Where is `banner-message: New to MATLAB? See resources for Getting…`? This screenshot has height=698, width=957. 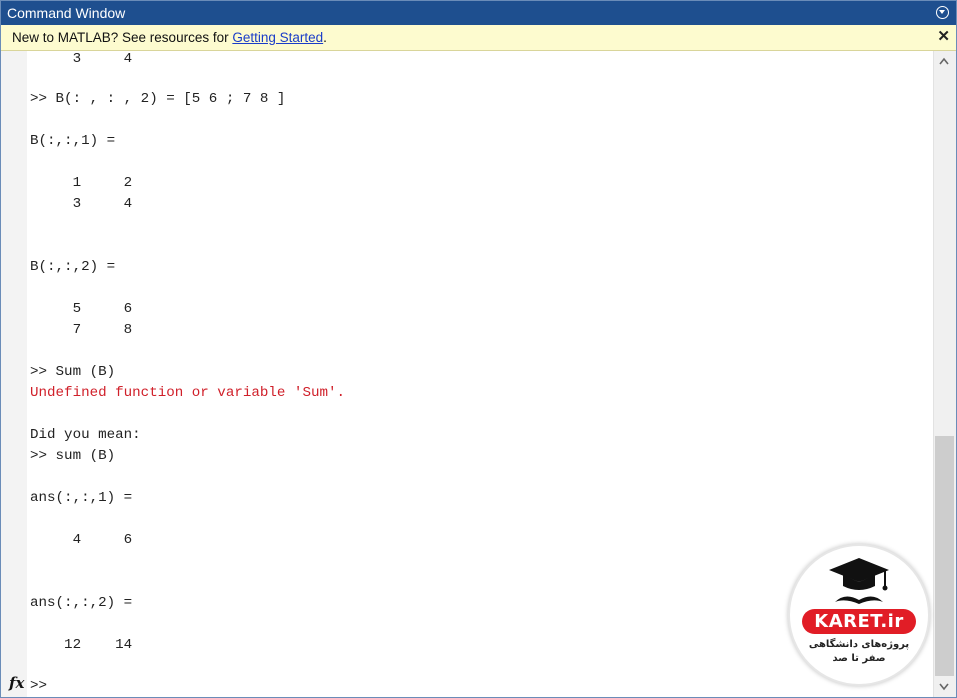
banner-message: New to MATLAB? See resources for Getting… is located at coordinates (169, 37).